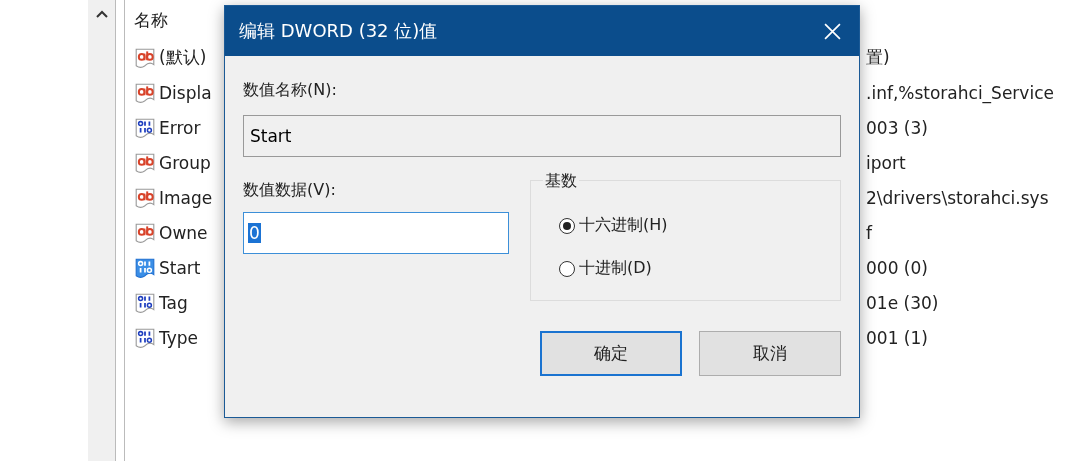  I want to click on cancel-button: 取消, so click(770, 353).